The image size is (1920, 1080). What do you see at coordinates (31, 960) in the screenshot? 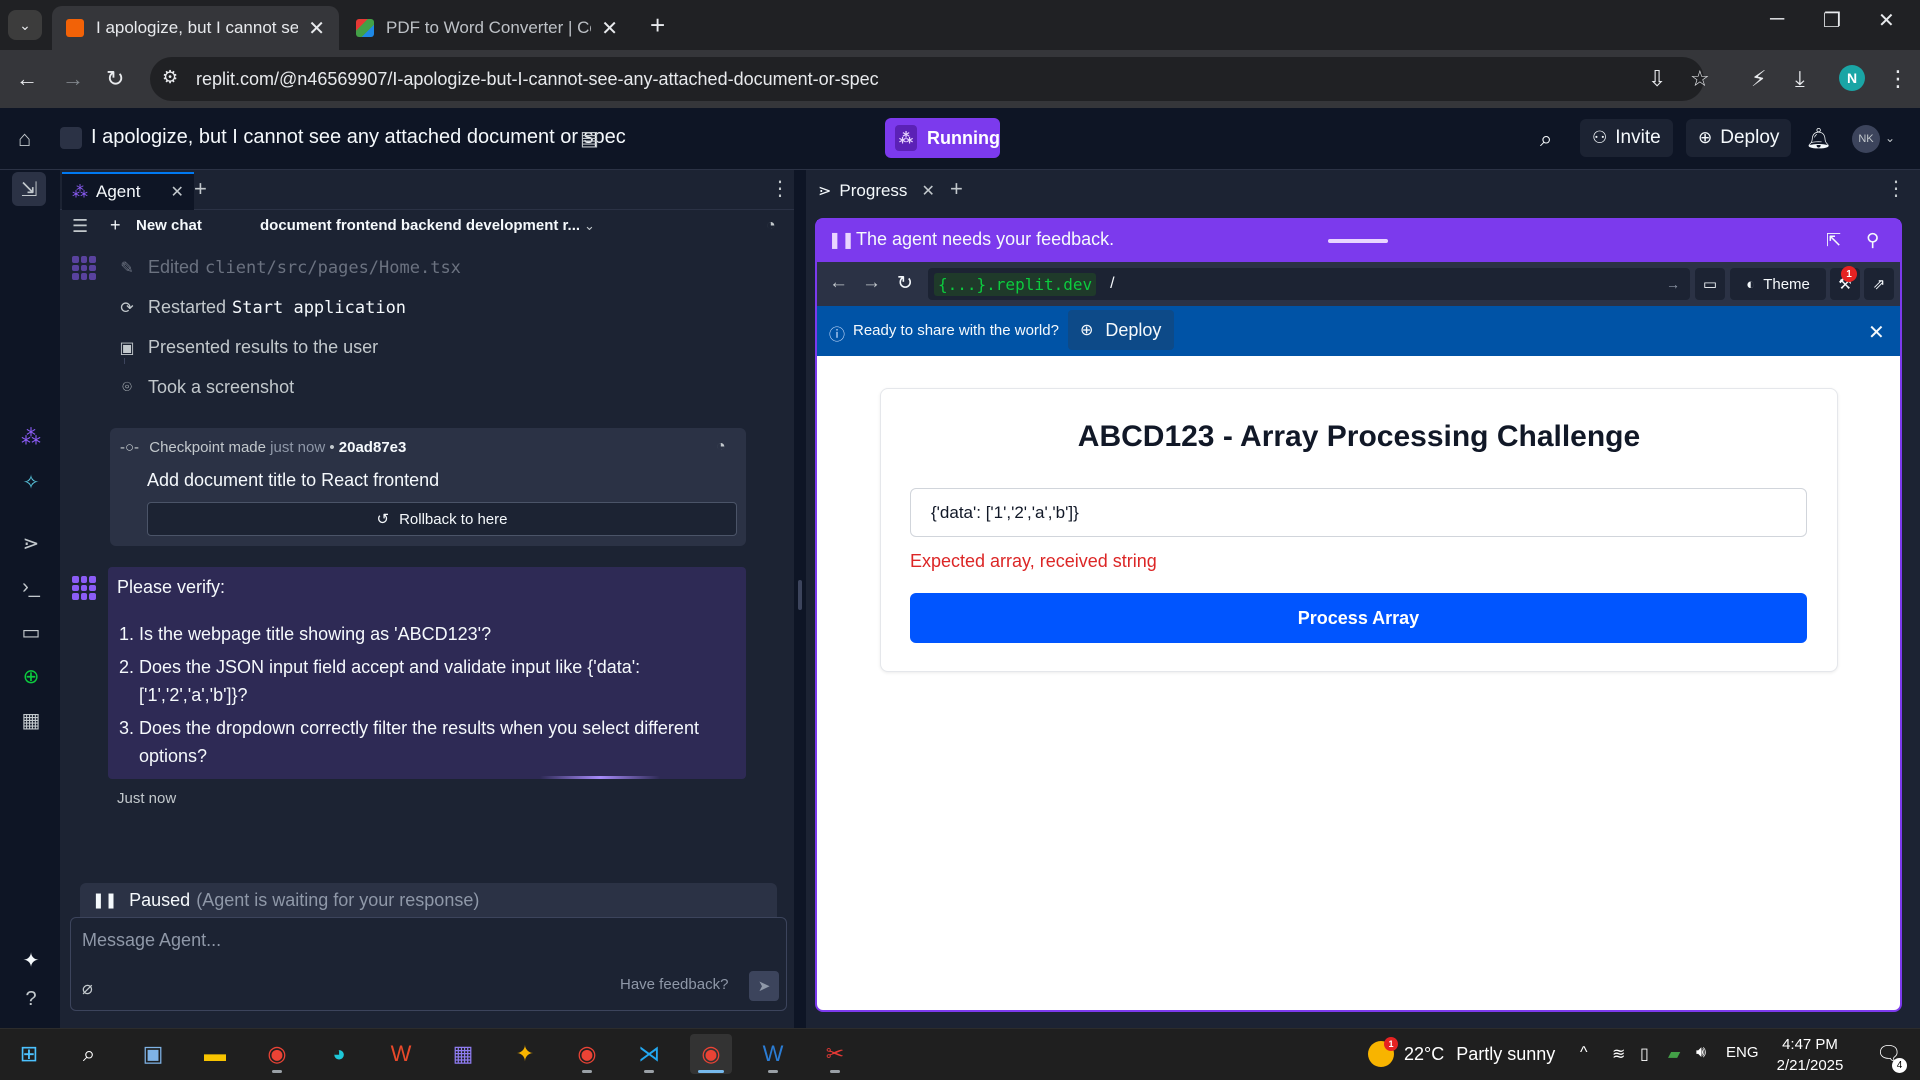
I see `sparkle-icon: ✦` at bounding box center [31, 960].